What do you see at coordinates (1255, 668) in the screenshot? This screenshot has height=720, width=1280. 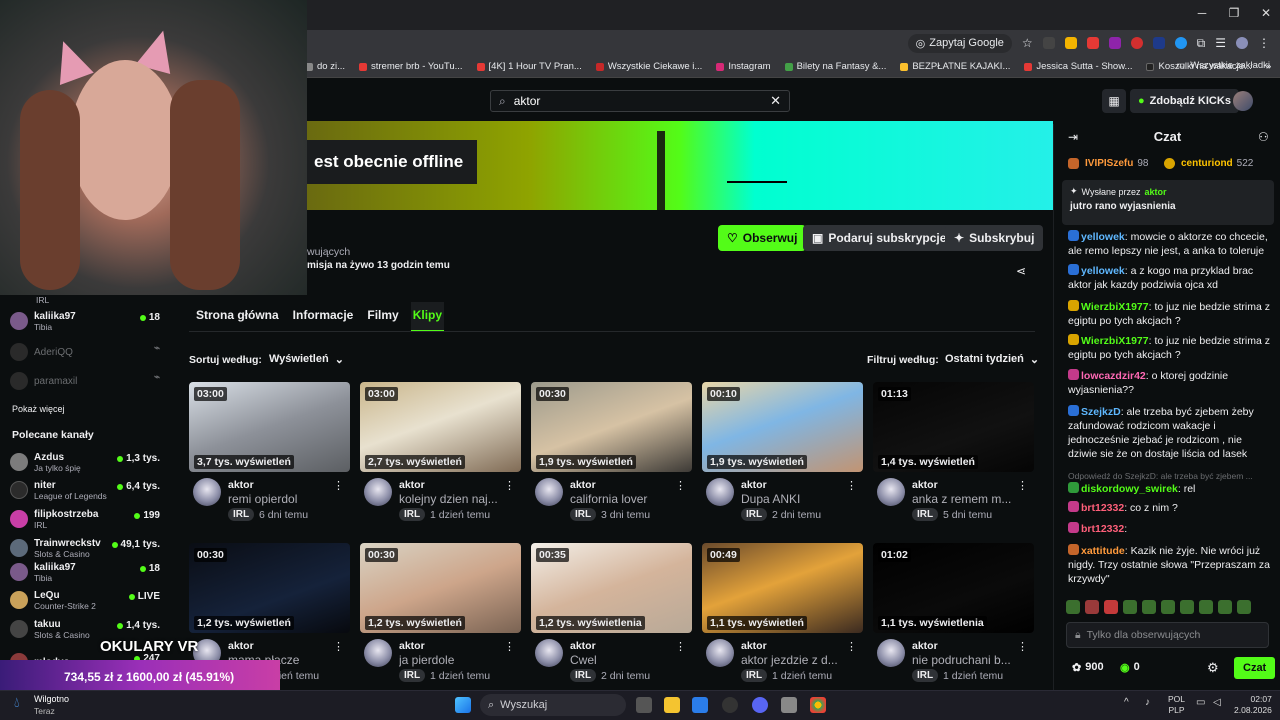 I see `chat-send-button: Czat` at bounding box center [1255, 668].